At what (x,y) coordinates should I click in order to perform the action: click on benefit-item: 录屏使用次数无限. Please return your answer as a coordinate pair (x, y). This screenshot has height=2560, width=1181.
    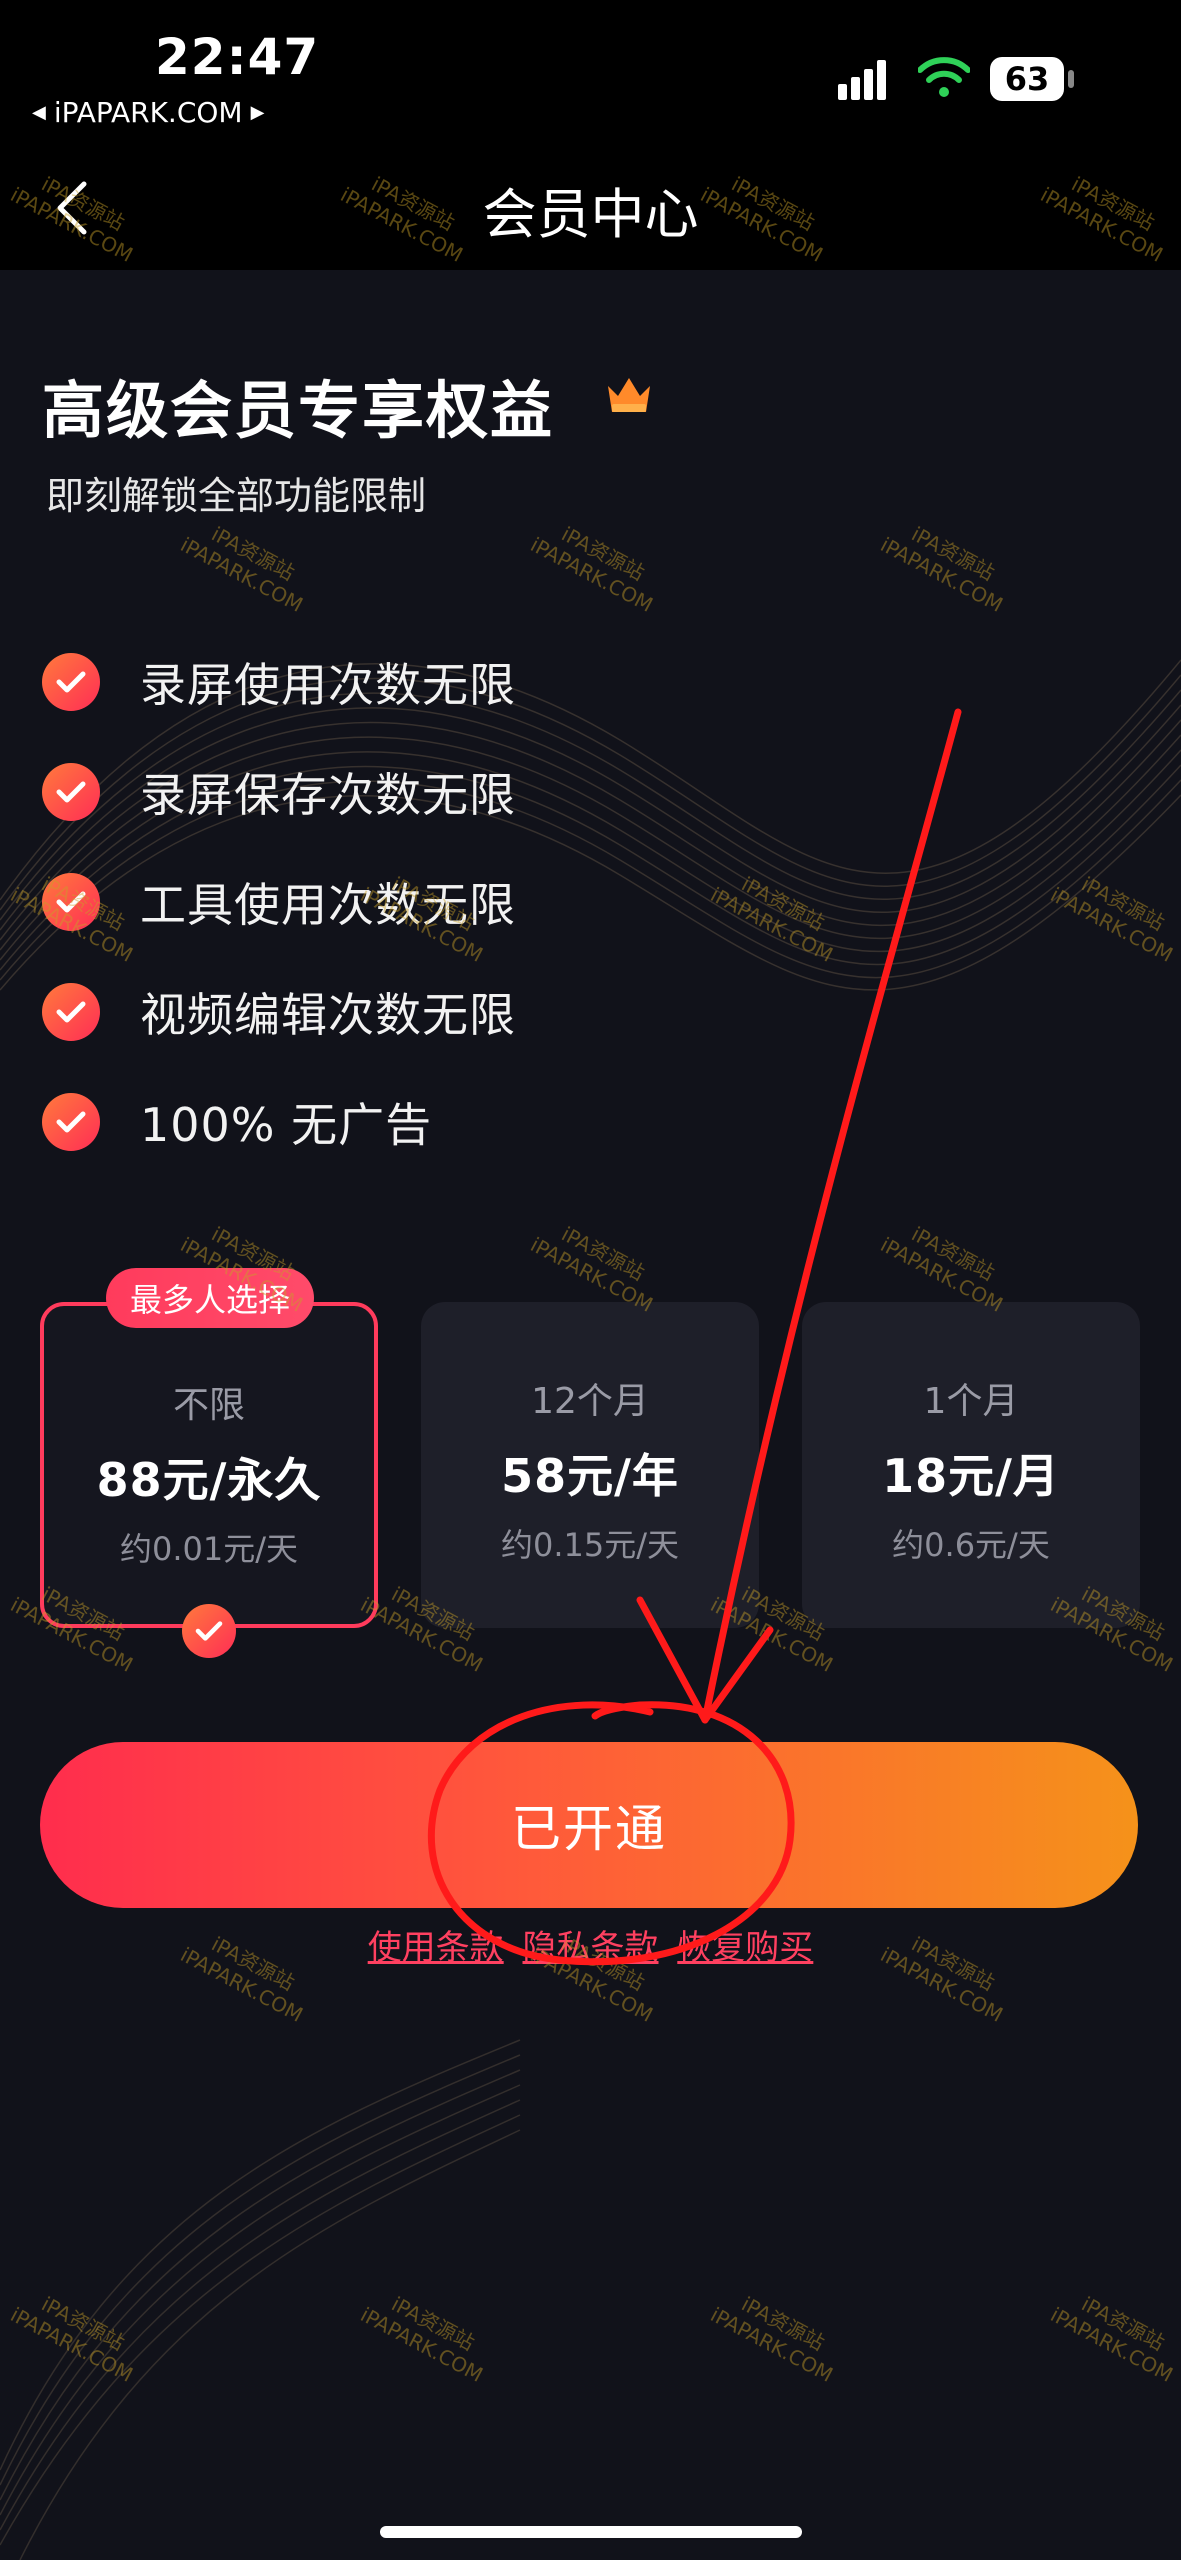
    Looking at the image, I should click on (279, 682).